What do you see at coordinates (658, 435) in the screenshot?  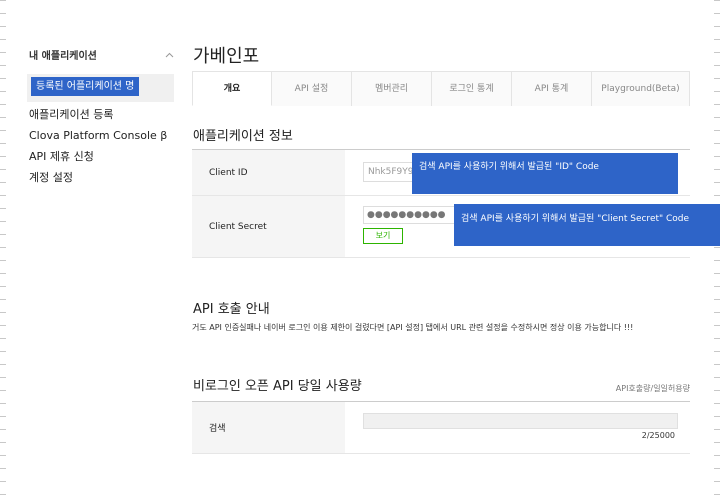 I see `usage-count: 2/25000` at bounding box center [658, 435].